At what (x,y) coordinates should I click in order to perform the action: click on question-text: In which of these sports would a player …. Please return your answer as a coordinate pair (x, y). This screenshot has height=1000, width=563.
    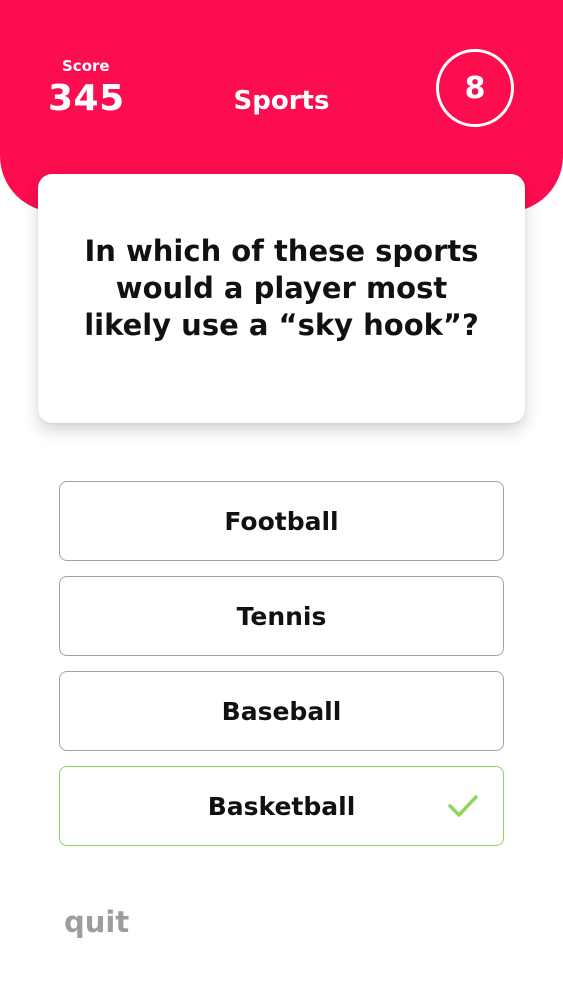
    Looking at the image, I should click on (281, 288).